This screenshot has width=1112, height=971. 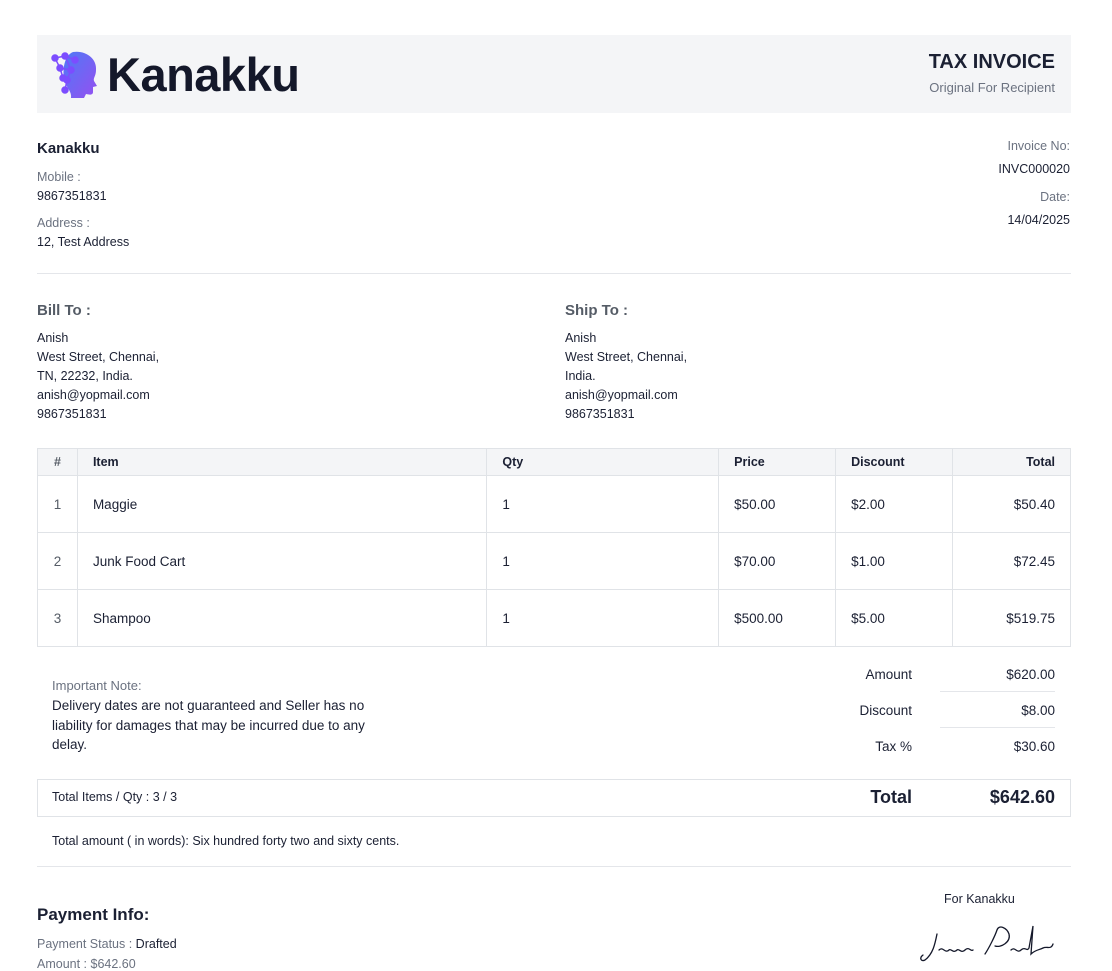 I want to click on address-label: Address :, so click(x=63, y=223).